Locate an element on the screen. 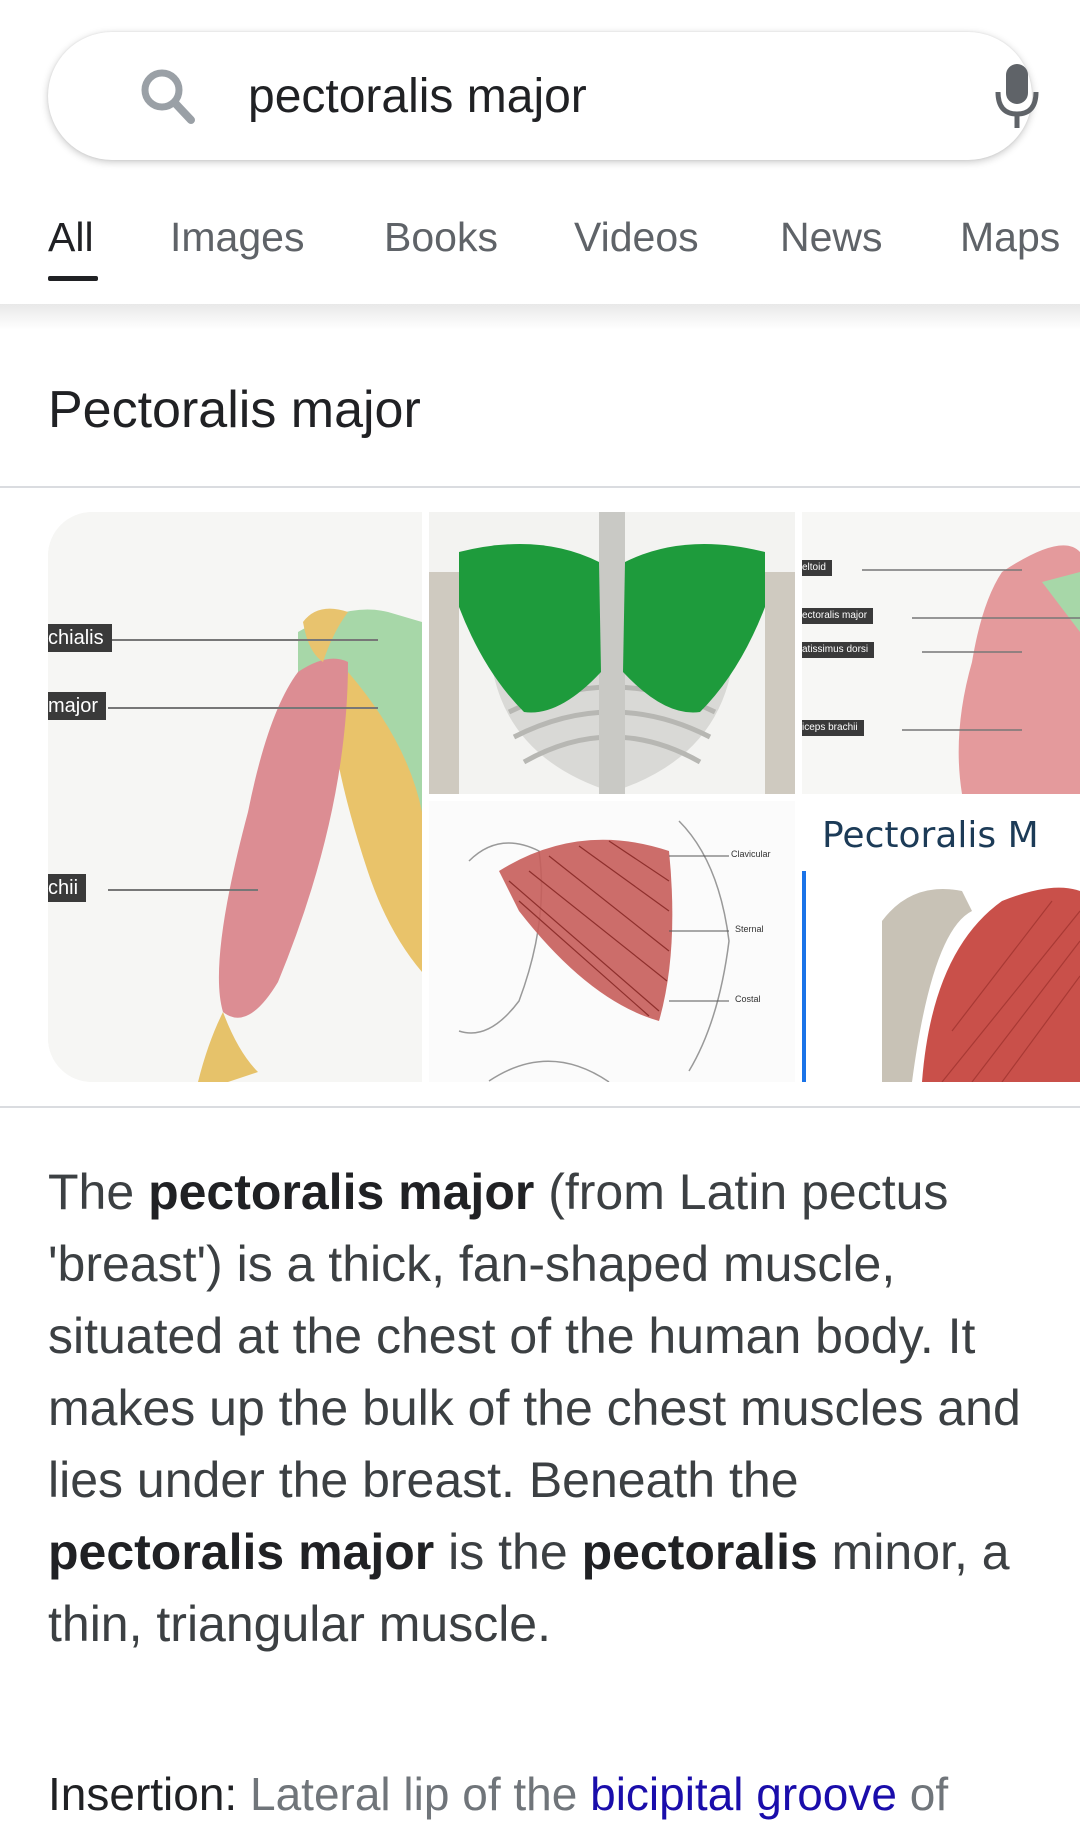  fact-label: Insertion: is located at coordinates (143, 1794).